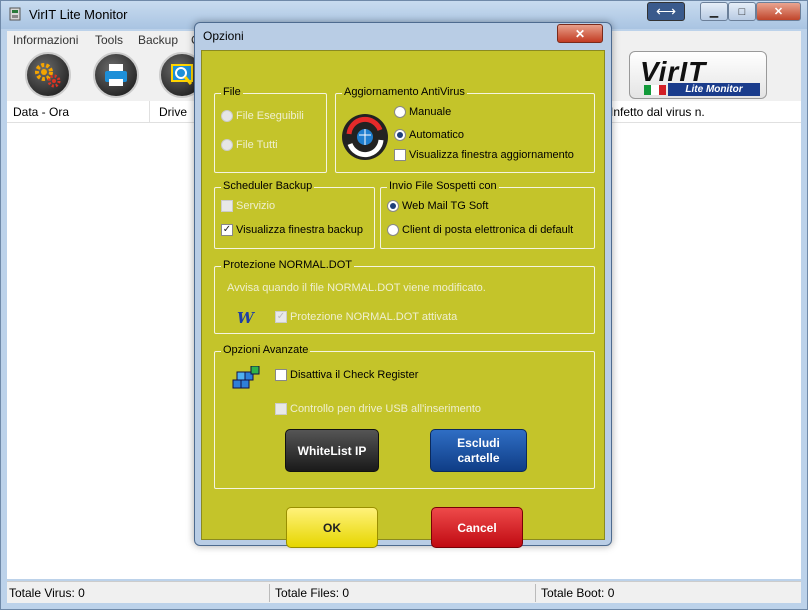 The height and width of the screenshot is (610, 808). Describe the element at coordinates (698, 75) in the screenshot. I see `virit-logo-button: VirIT Lite Monitor` at that location.